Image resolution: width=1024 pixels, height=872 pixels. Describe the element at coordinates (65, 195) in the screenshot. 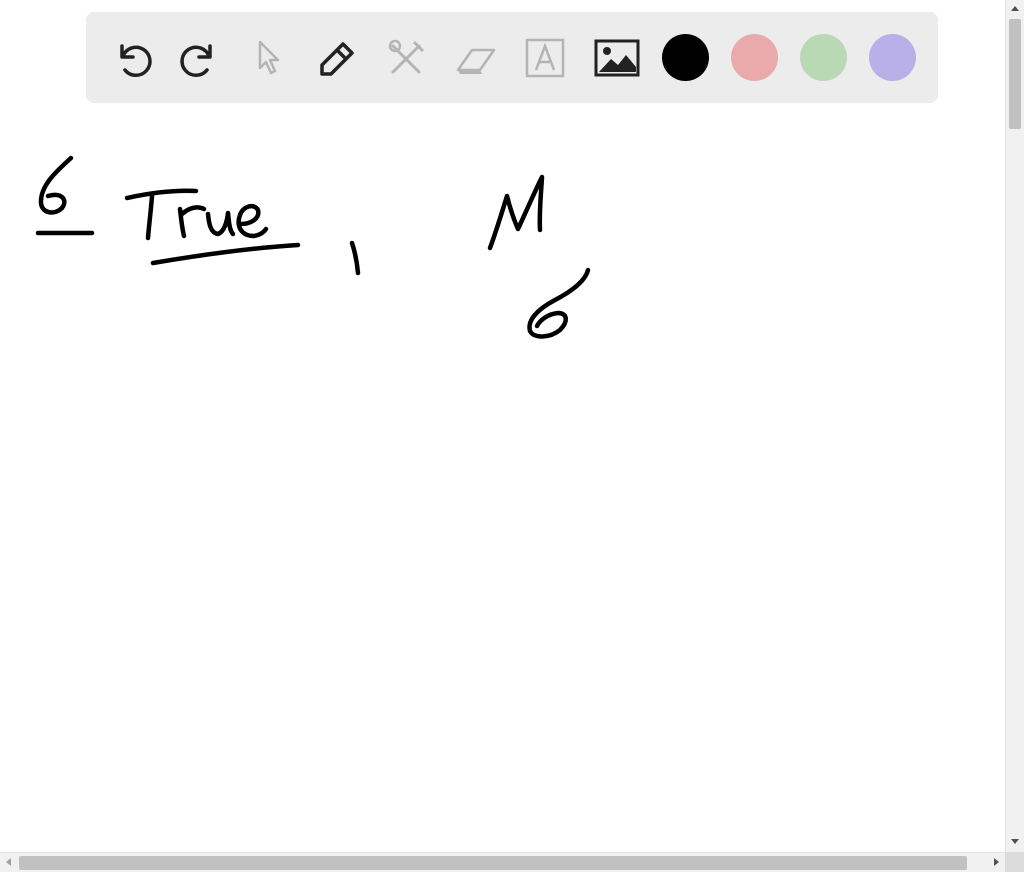

I see `handwritten-6-left` at that location.